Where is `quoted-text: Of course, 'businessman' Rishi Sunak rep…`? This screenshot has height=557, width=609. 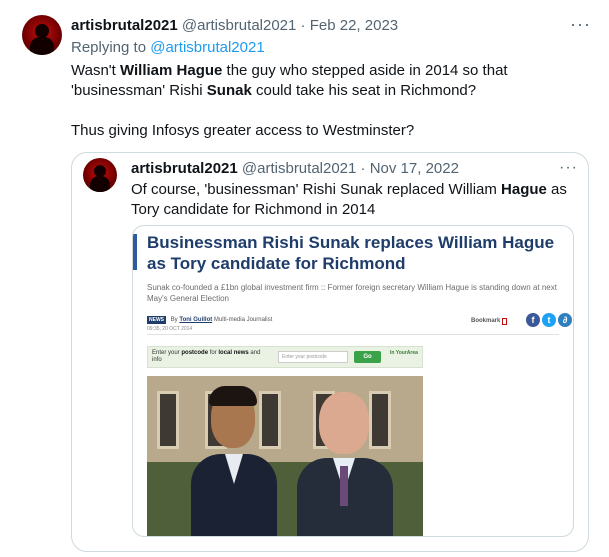 quoted-text: Of course, 'businessman' Rishi Sunak rep… is located at coordinates (349, 199).